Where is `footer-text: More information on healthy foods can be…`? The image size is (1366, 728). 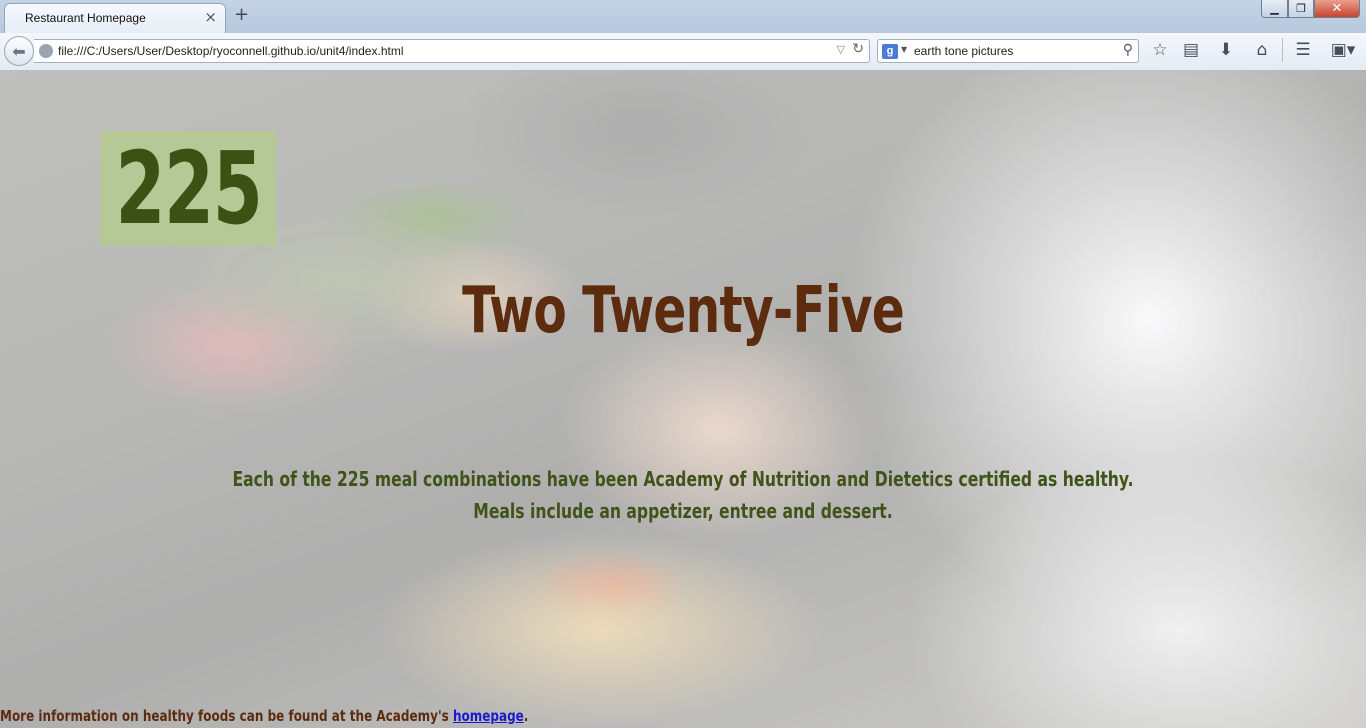
footer-text: More information on healthy foods can be… is located at coordinates (226, 716).